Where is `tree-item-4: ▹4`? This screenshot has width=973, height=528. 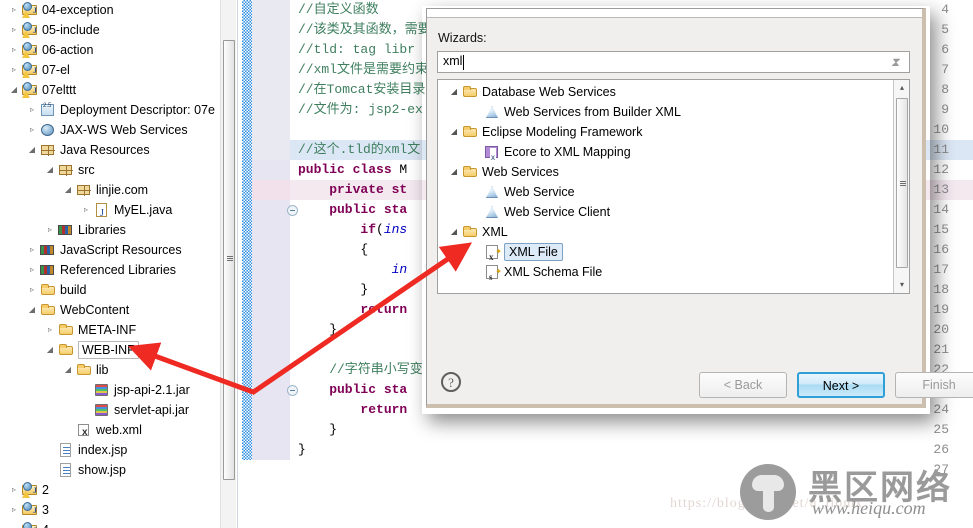
tree-item-4: ▹4 is located at coordinates (110, 524).